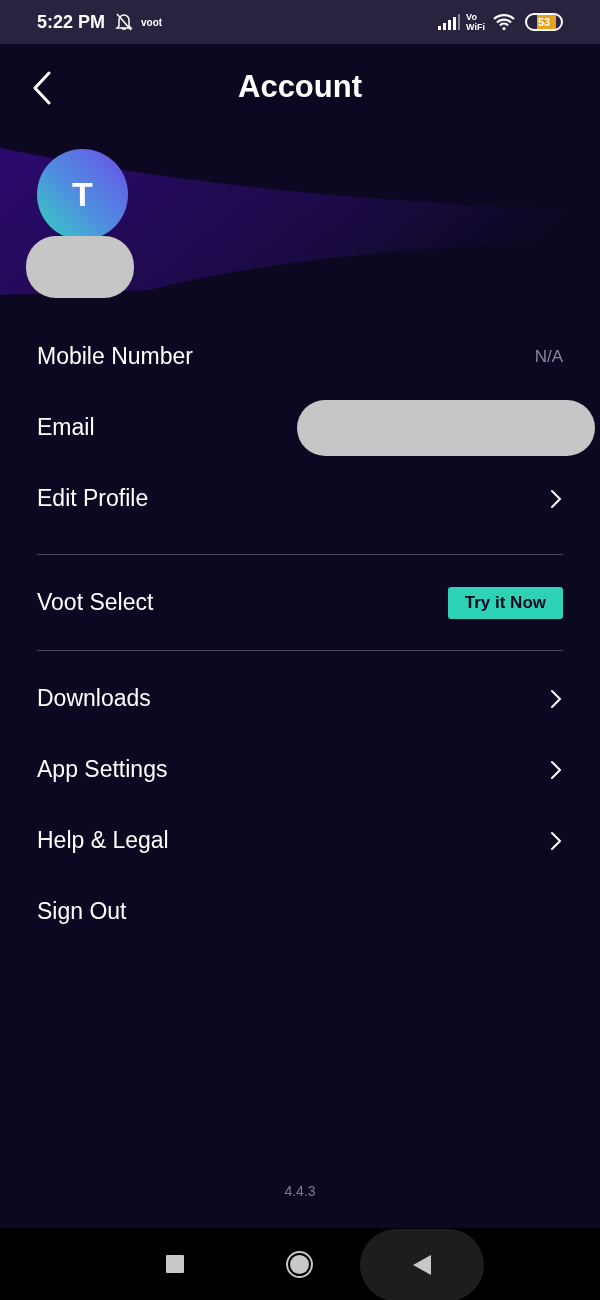 This screenshot has height=1300, width=600. I want to click on home-icon, so click(299, 1264).